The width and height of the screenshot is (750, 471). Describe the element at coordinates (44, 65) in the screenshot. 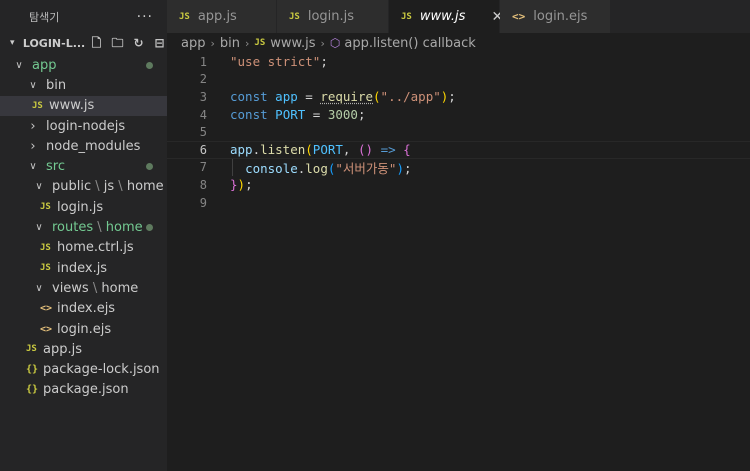

I see `tree-item-label: app` at that location.